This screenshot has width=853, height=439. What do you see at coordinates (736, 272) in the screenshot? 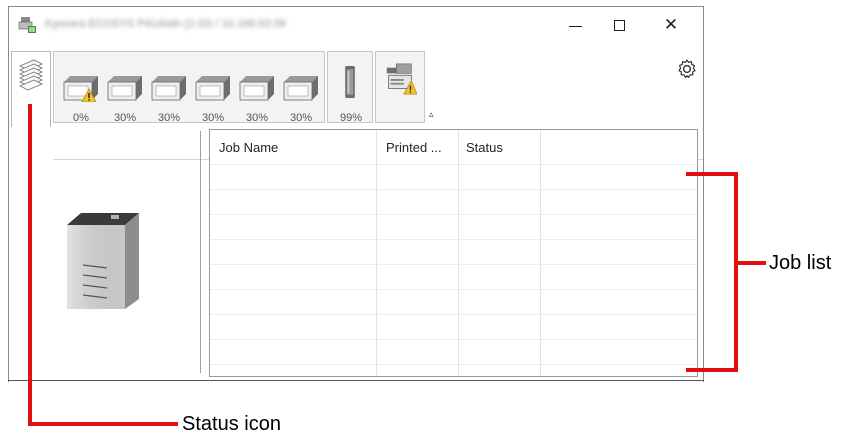
I see `job-list-bracket-side` at bounding box center [736, 272].